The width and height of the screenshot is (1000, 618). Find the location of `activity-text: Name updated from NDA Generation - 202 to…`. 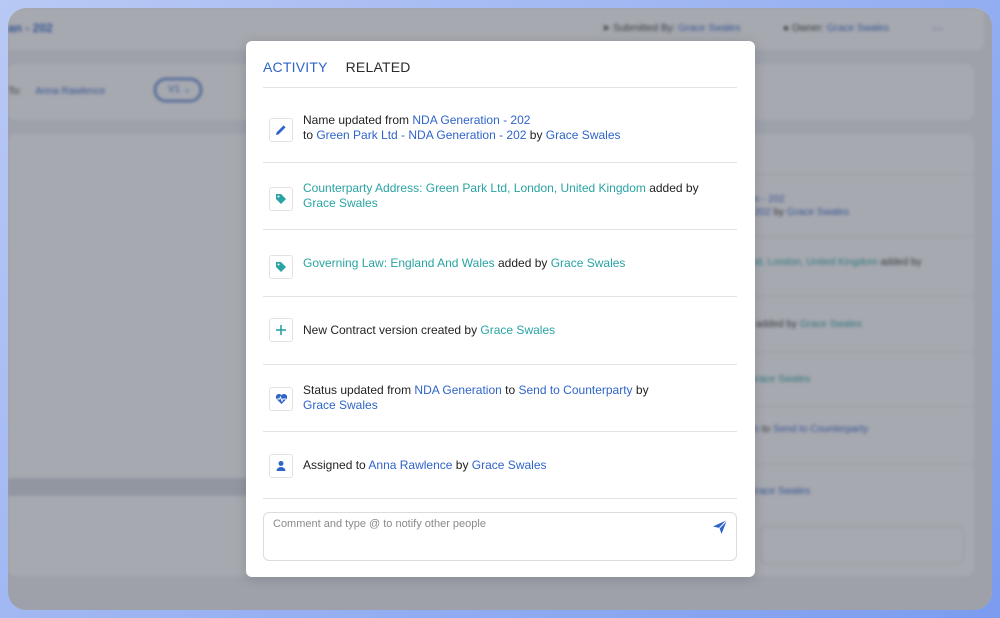

activity-text: Name updated from NDA Generation - 202 to… is located at coordinates (513, 128).